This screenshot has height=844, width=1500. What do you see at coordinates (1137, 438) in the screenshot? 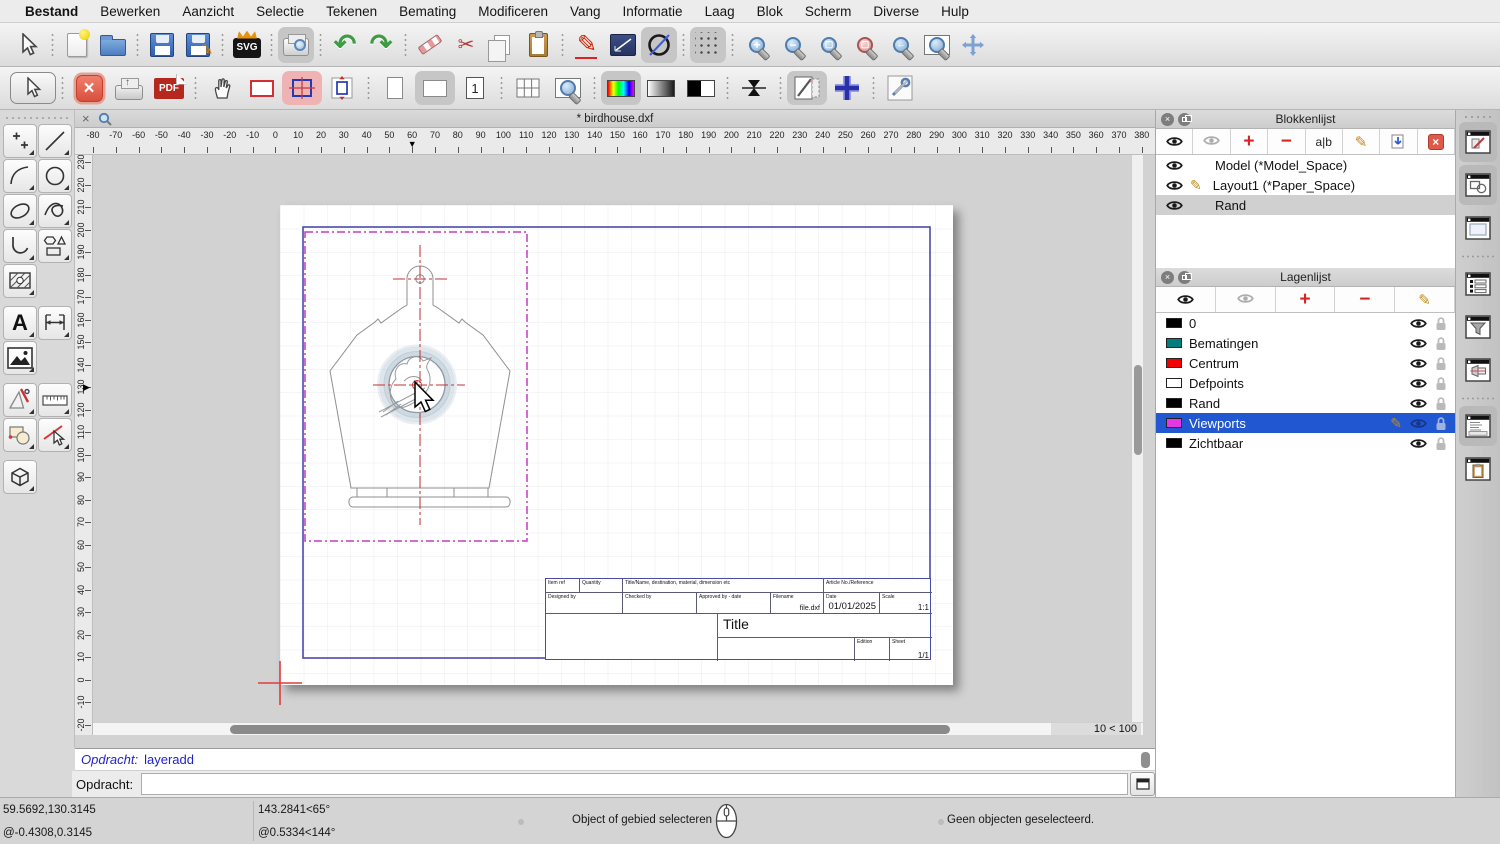
I see `vertical-scrollbar` at bounding box center [1137, 438].